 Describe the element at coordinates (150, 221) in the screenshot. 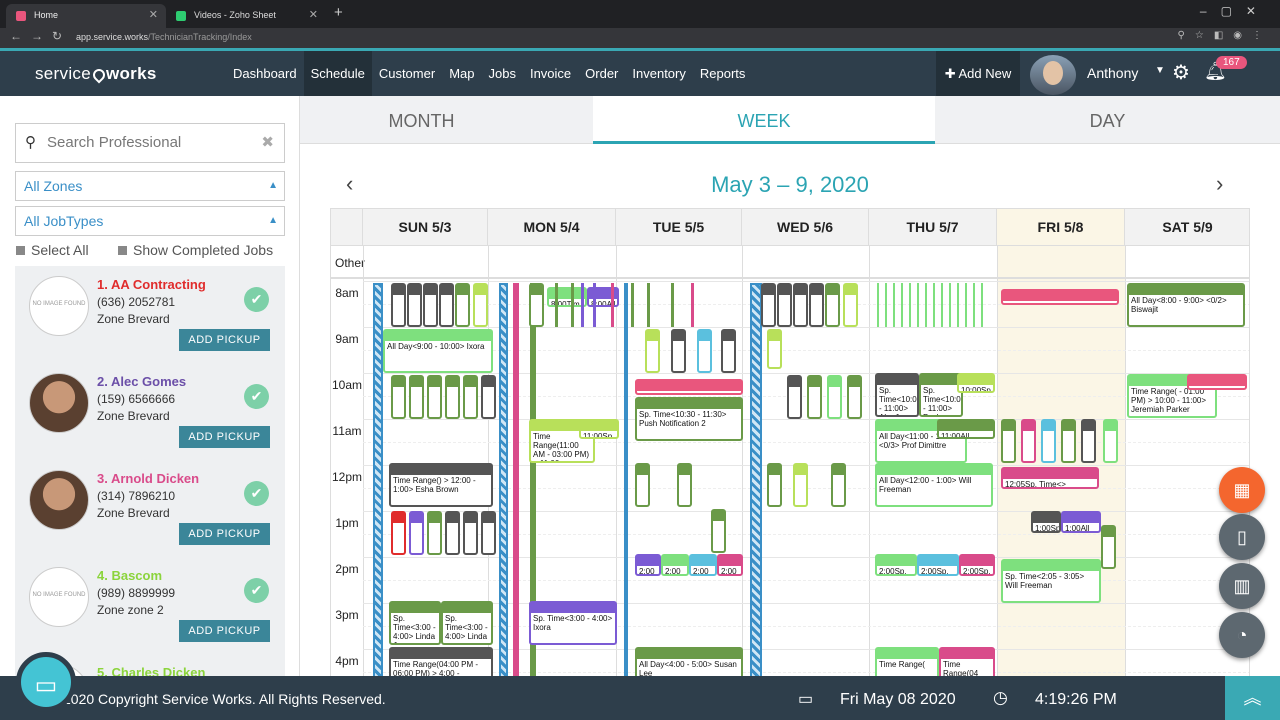

I see `jobtypes-select: All JobTypes ▲` at that location.